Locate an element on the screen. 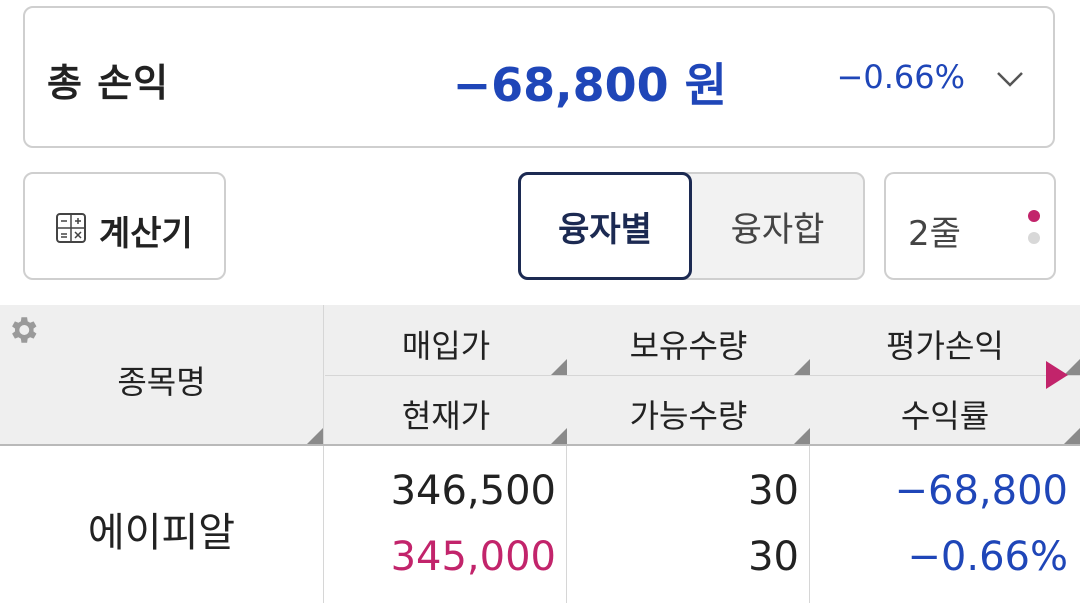  calculator-button: 계산기 is located at coordinates (124, 226).